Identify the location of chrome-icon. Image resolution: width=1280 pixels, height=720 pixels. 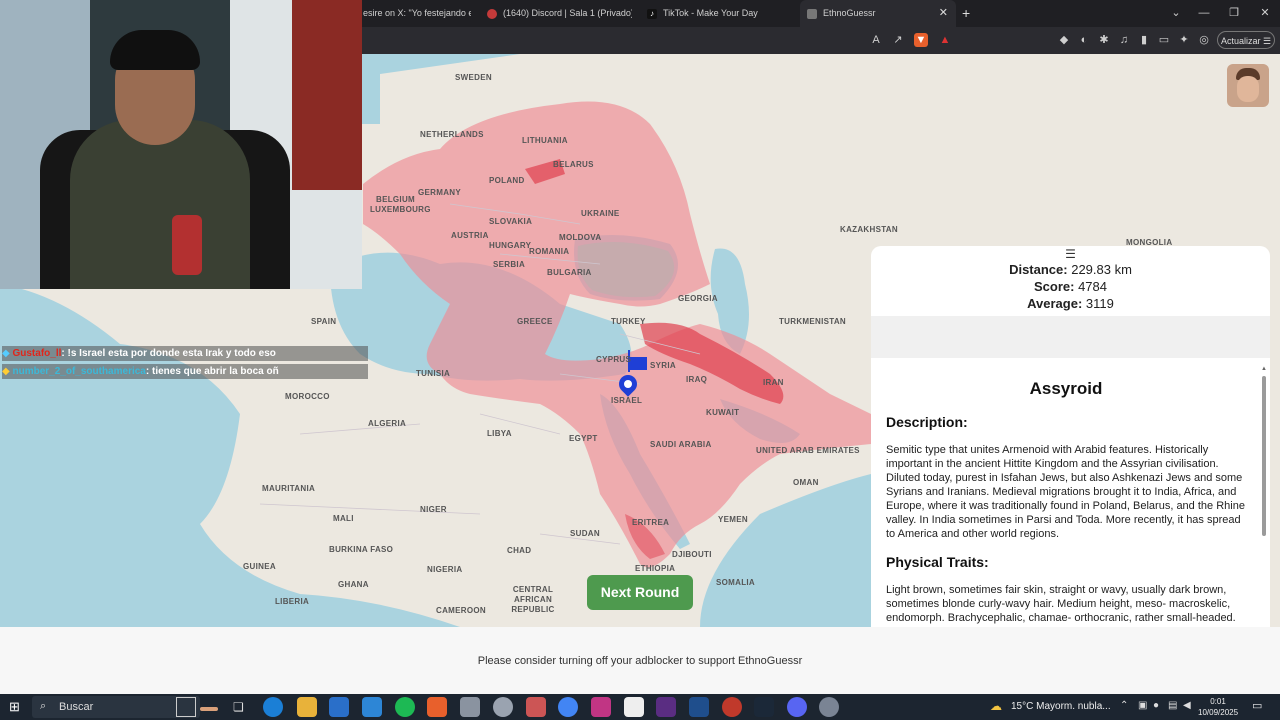
(568, 707).